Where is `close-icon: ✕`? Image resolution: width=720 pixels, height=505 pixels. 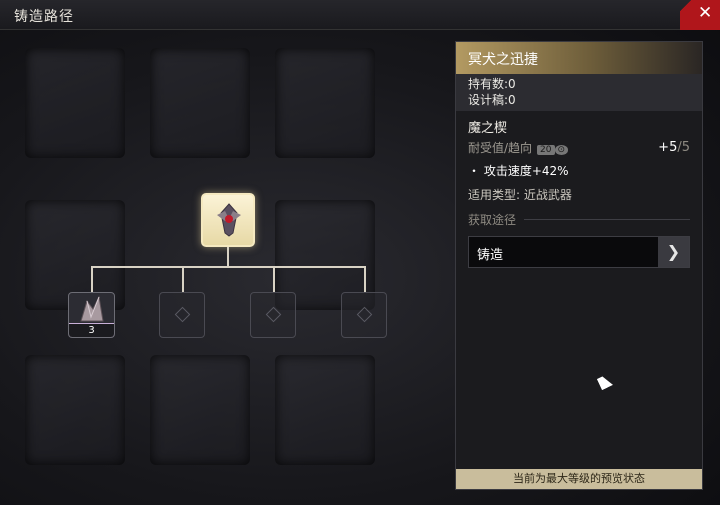 close-icon: ✕ is located at coordinates (705, 13).